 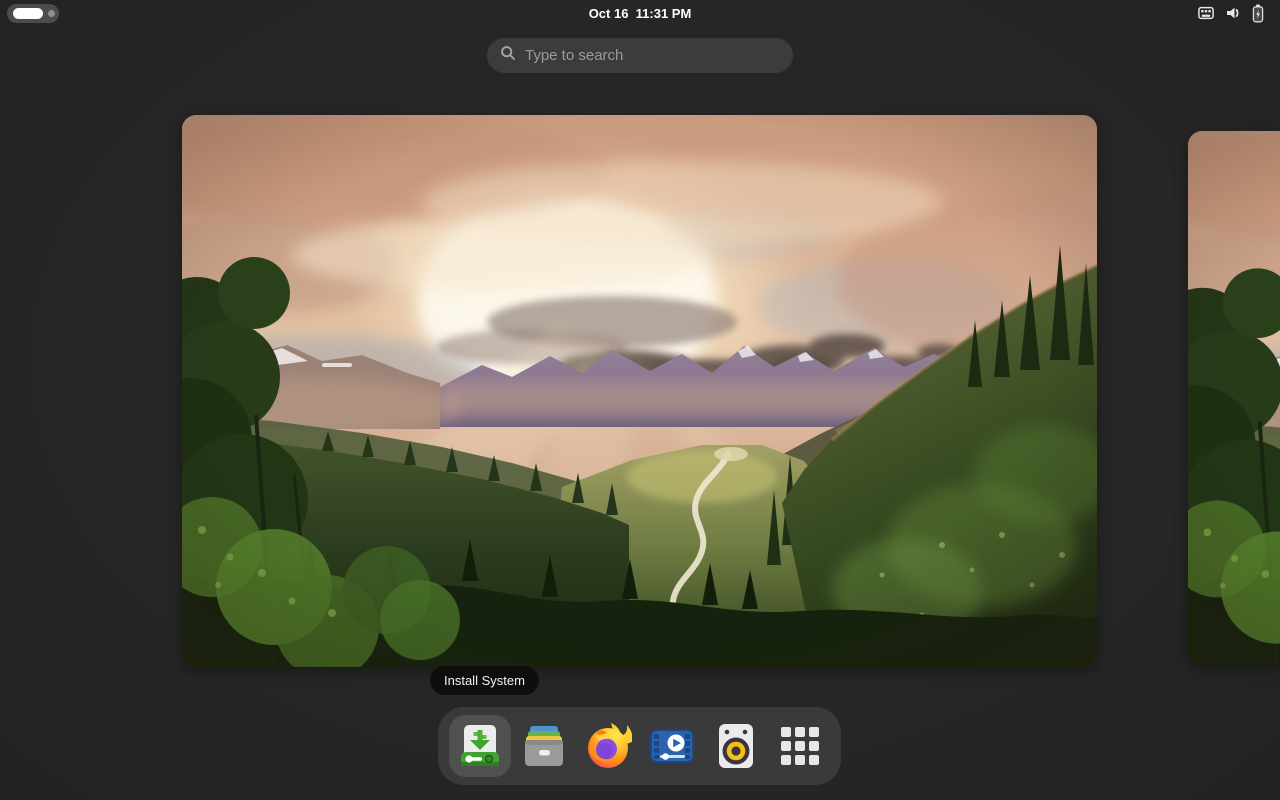 I want to click on dock-item-installer, so click(x=479, y=746).